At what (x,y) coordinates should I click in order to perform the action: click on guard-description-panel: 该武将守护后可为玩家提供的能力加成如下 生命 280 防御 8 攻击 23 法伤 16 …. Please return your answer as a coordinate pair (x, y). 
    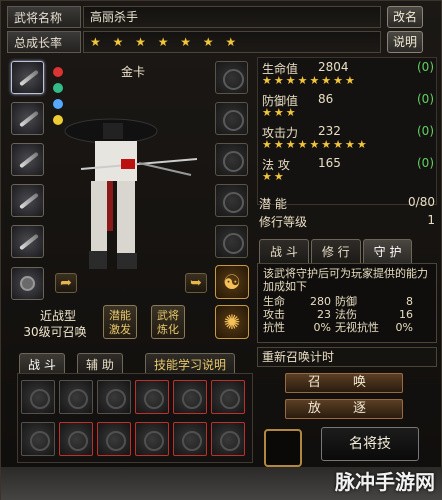
    Looking at the image, I should click on (347, 303).